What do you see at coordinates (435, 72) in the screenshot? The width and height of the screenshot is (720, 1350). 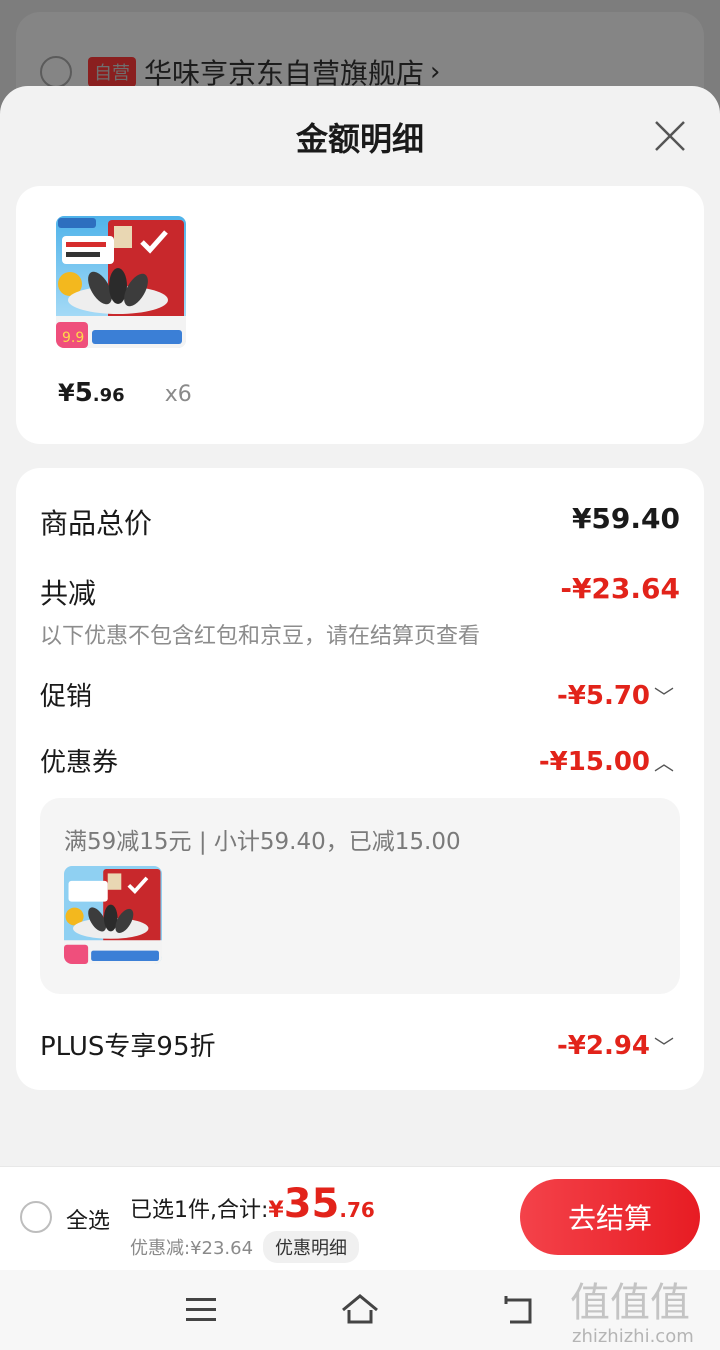 I see `background-store-chevron: ›` at bounding box center [435, 72].